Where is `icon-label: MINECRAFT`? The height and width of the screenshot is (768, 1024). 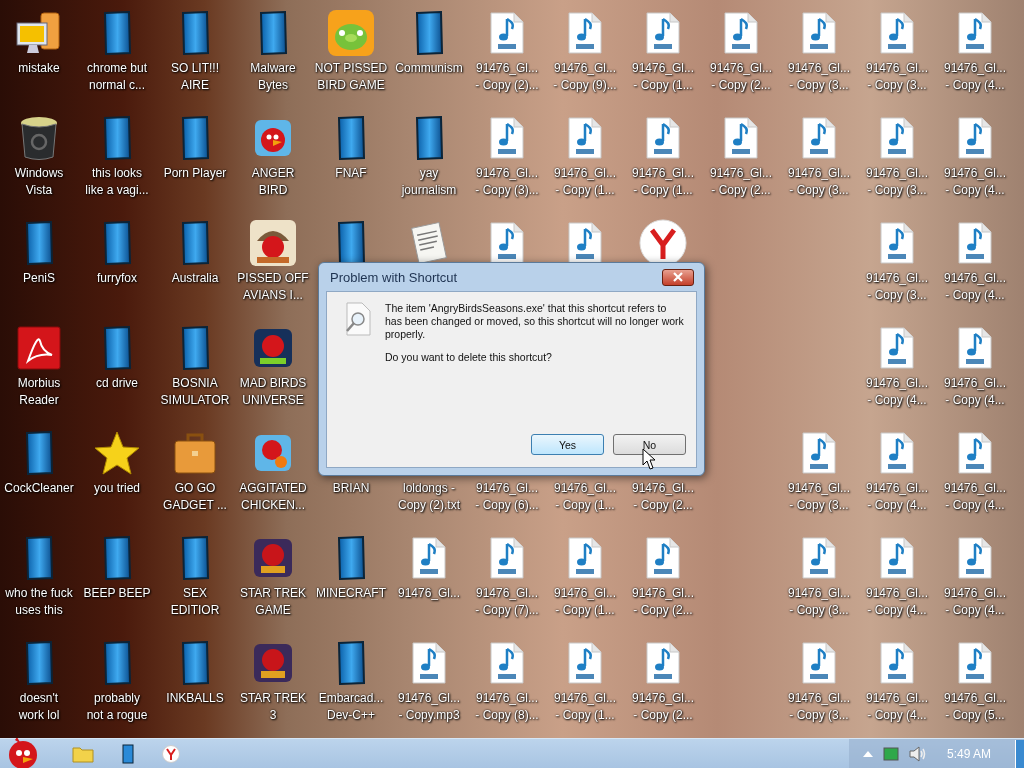 icon-label: MINECRAFT is located at coordinates (351, 593).